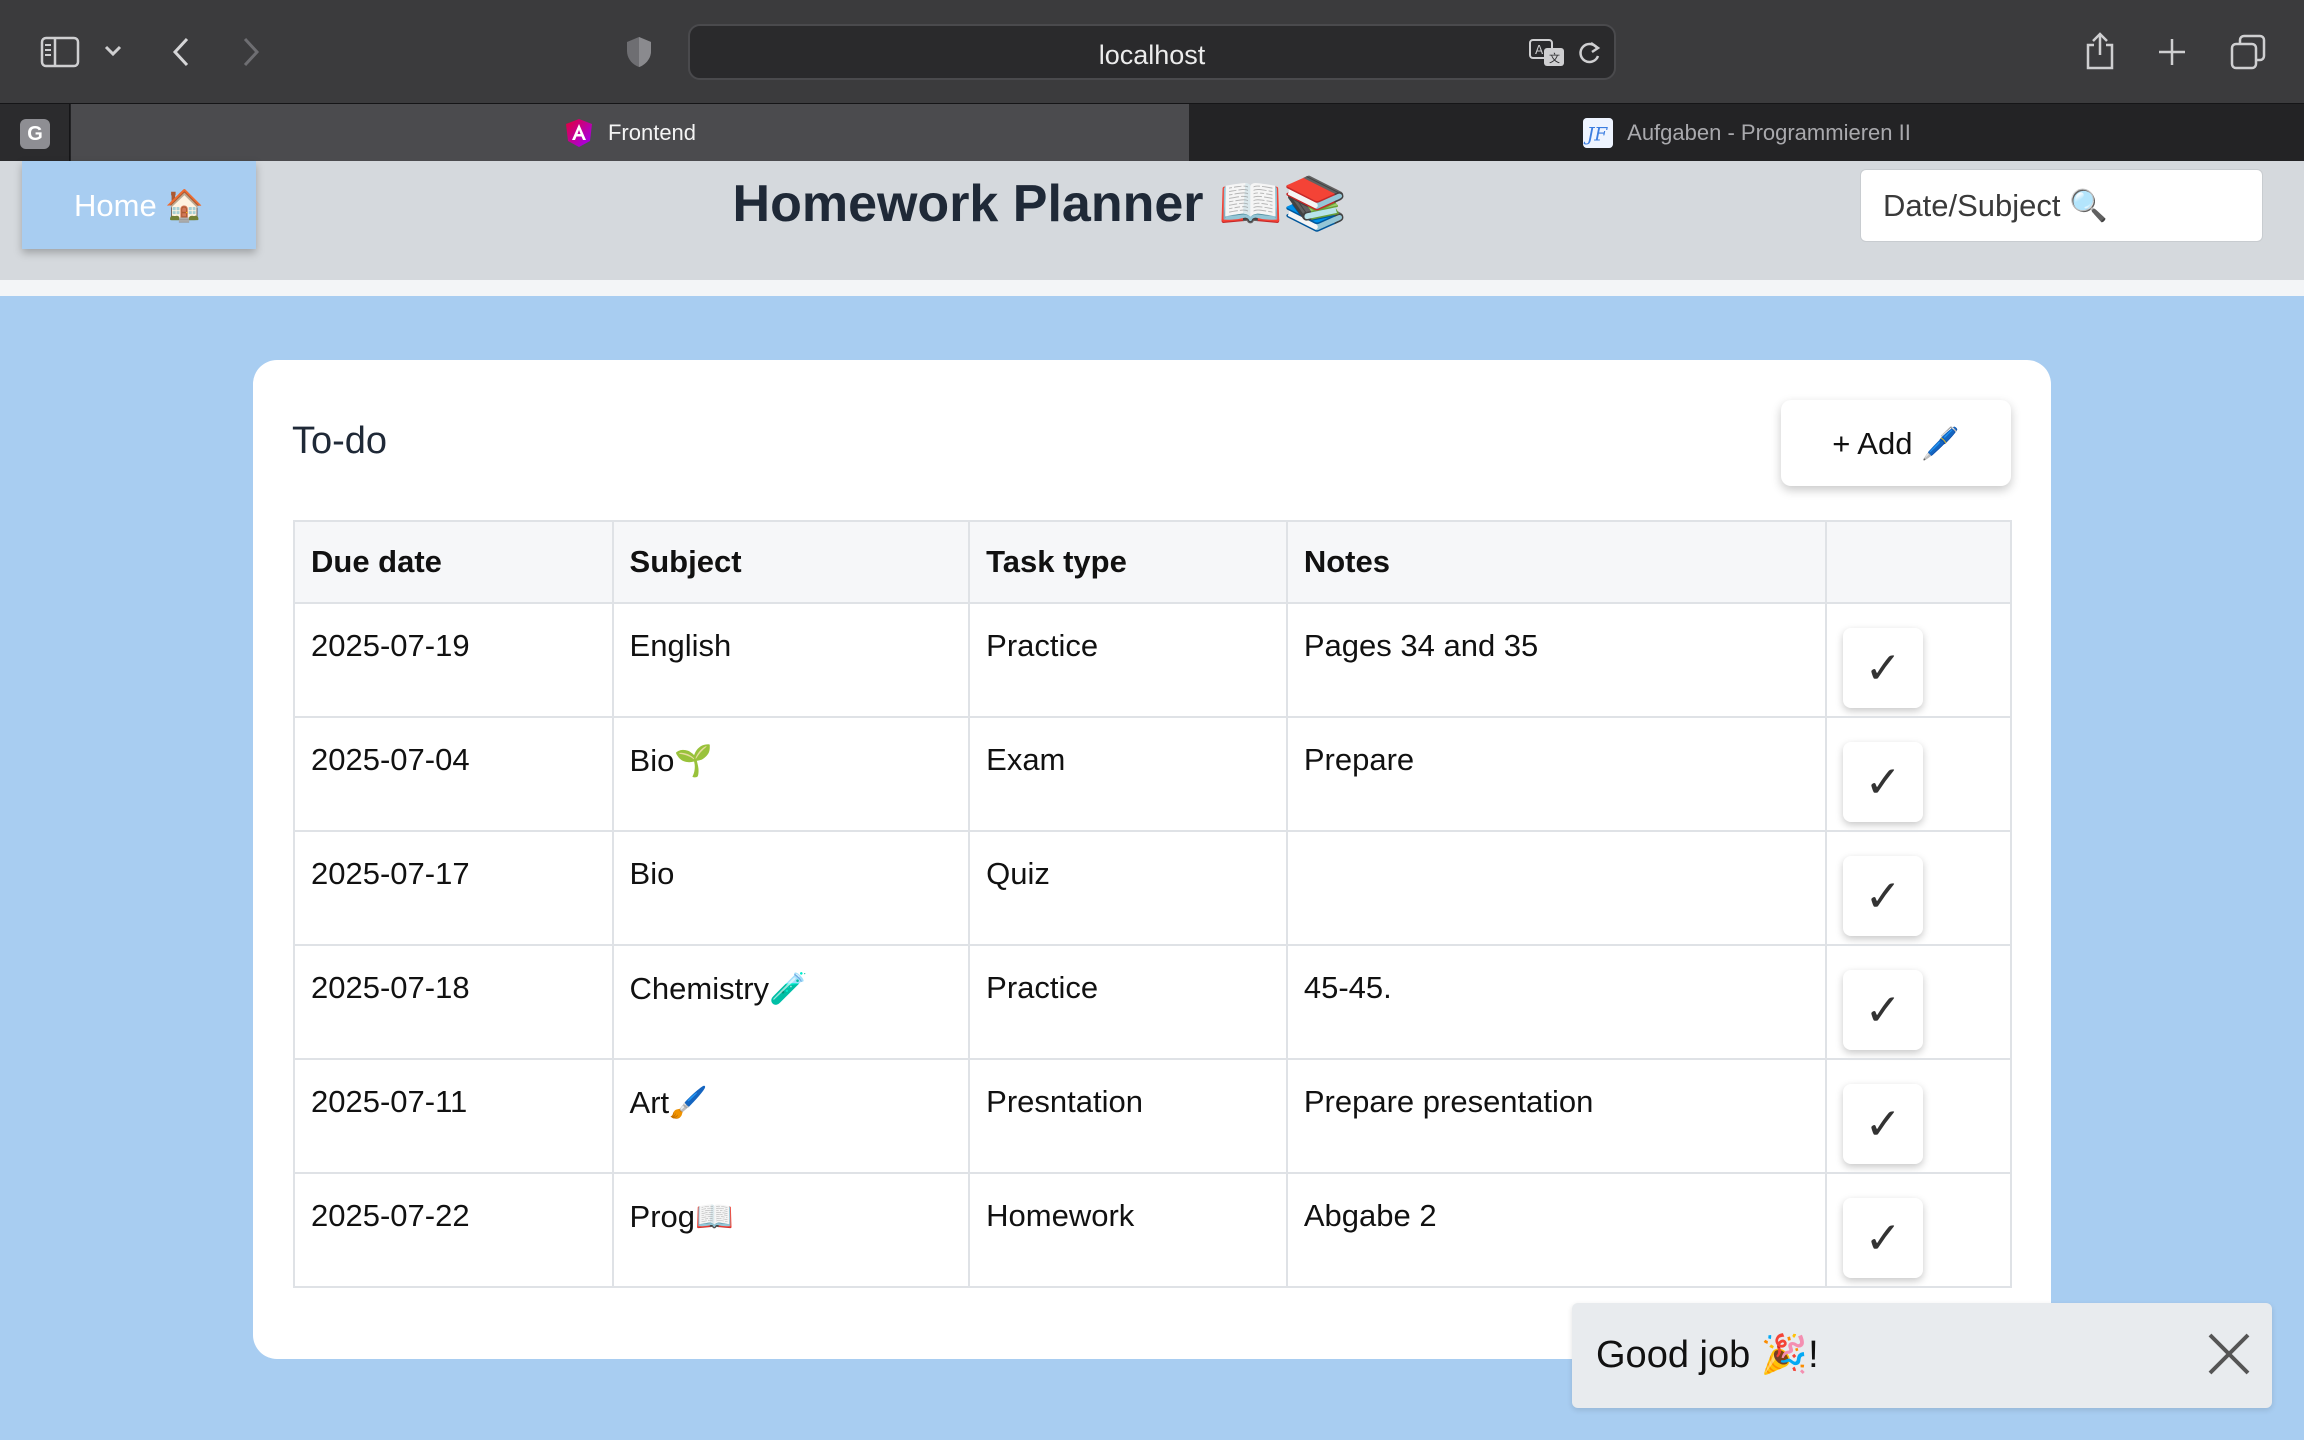 This screenshot has width=2304, height=1440. I want to click on translate-icon: A文, so click(1547, 55).